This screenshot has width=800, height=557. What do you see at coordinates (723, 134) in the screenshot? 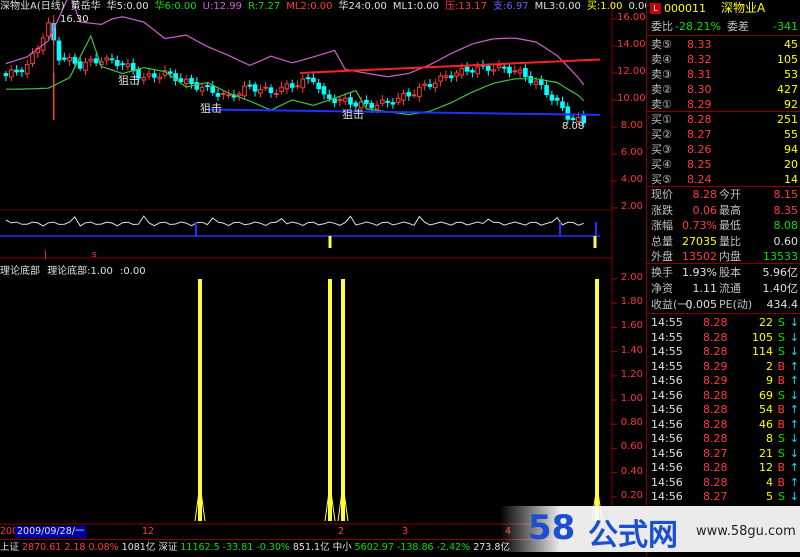
I see `bid-row: 买② 8.27 55` at bounding box center [723, 134].